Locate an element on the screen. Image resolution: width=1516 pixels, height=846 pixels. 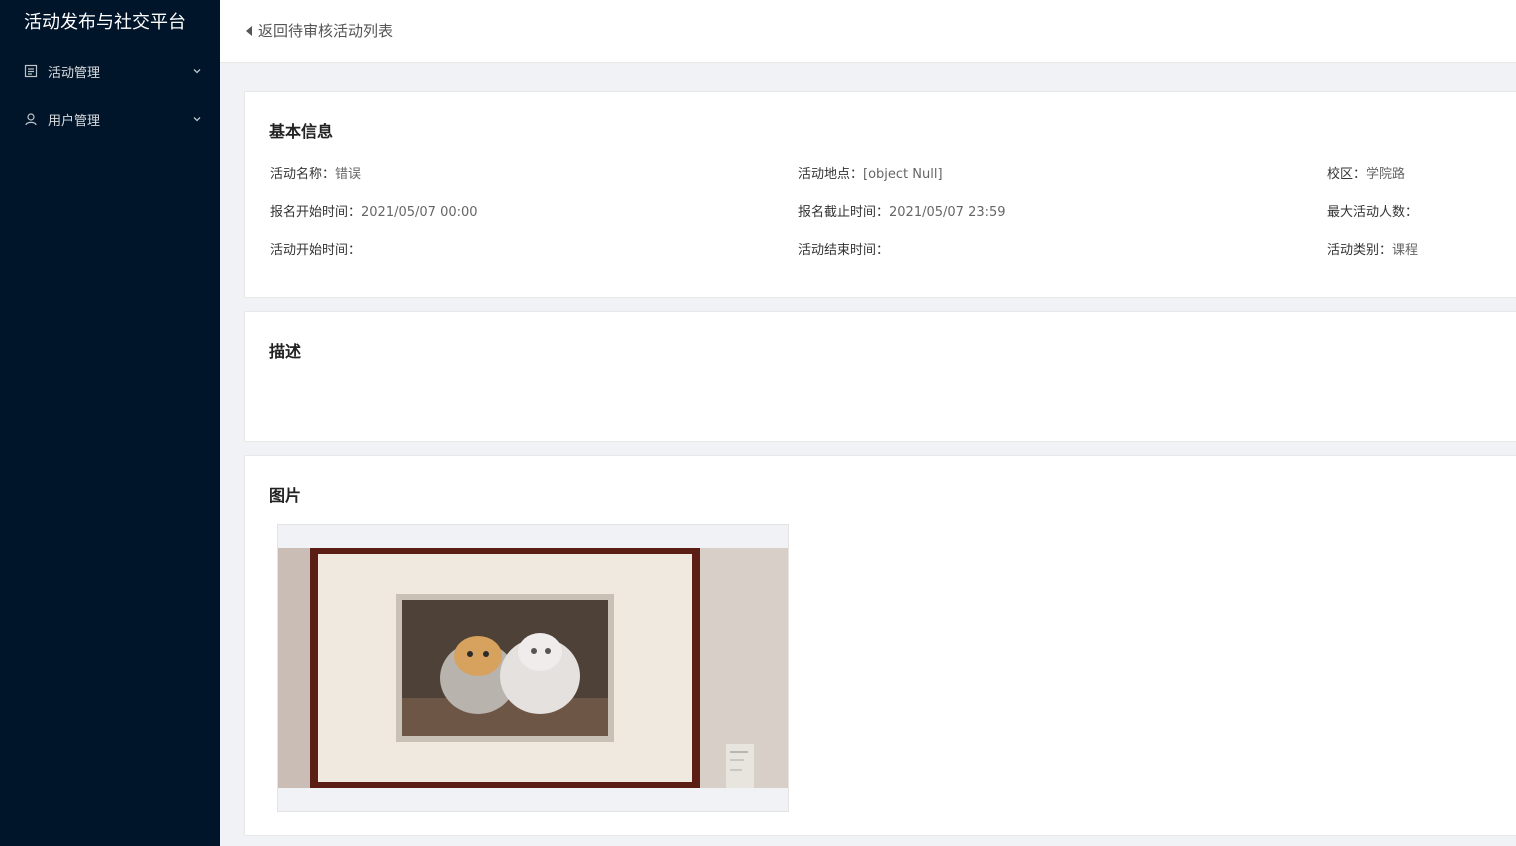
field-value: [object Null] is located at coordinates (903, 174).